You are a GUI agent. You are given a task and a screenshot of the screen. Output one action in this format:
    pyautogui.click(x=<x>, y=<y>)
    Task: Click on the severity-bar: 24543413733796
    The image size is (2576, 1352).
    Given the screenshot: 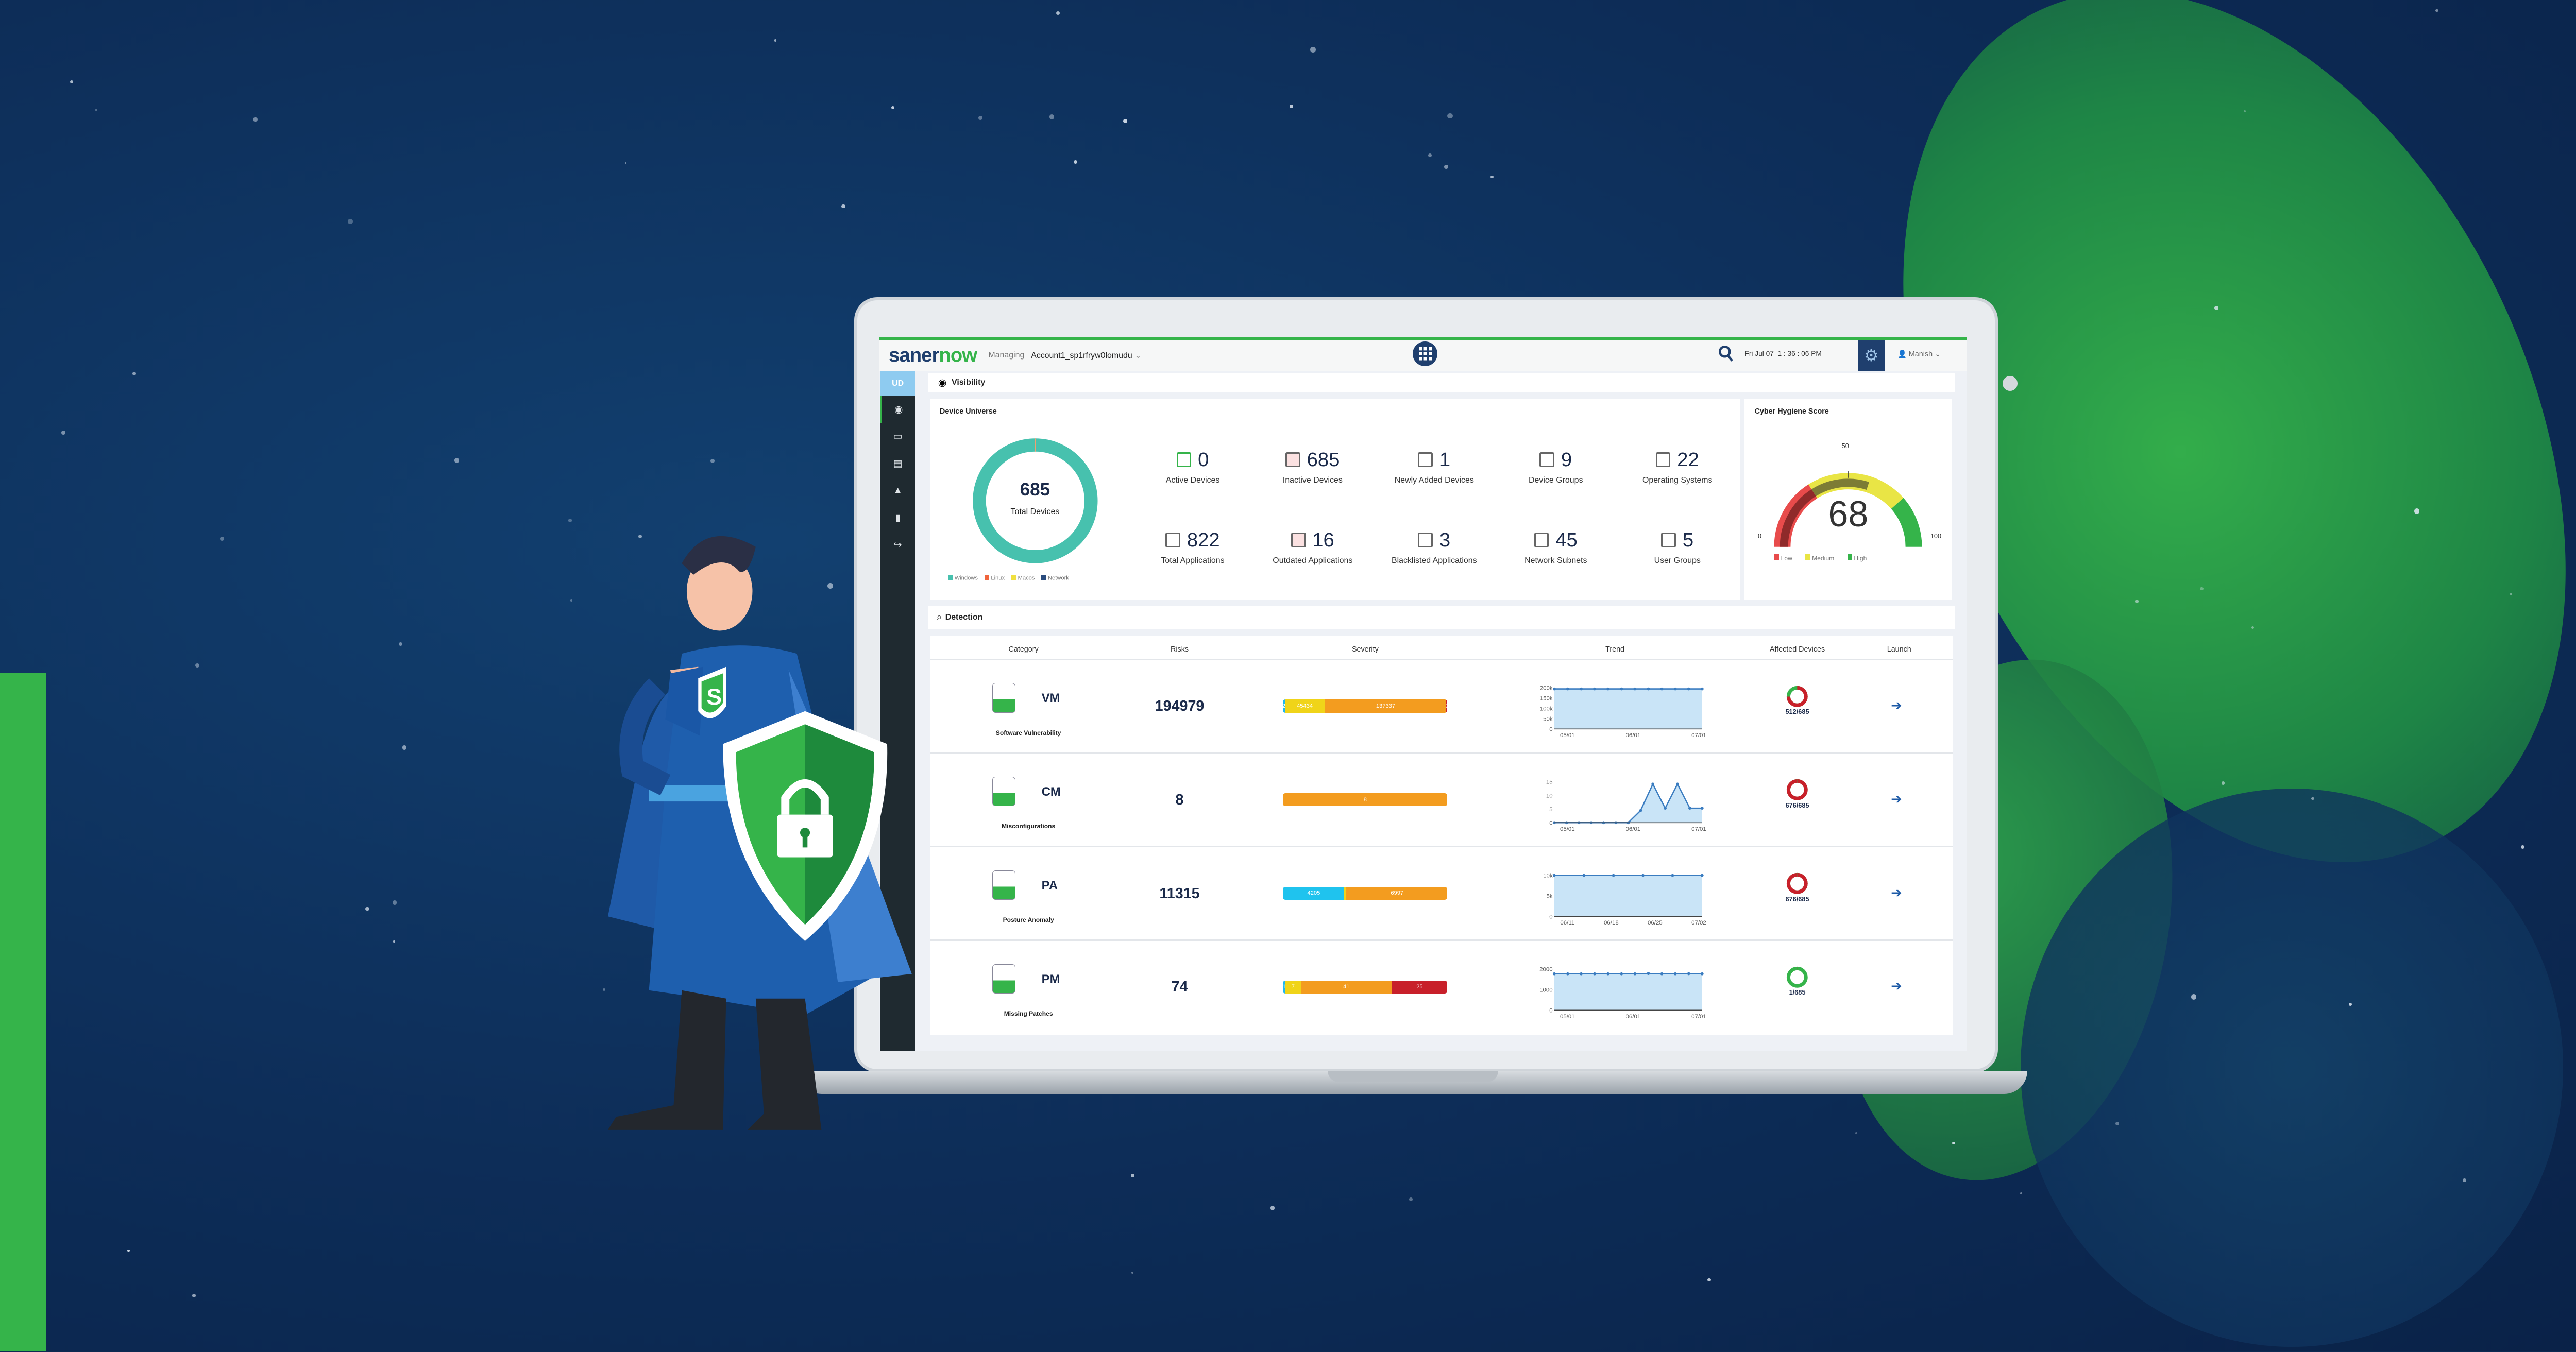 What is the action you would take?
    pyautogui.click(x=1365, y=706)
    